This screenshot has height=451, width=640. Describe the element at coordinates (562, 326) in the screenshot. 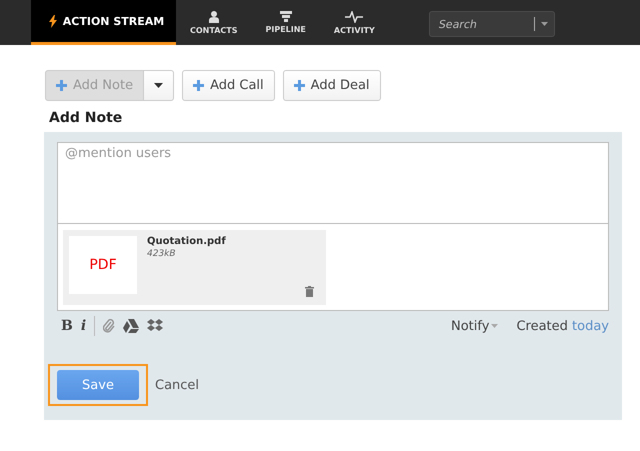

I see `created-label: Created today` at that location.